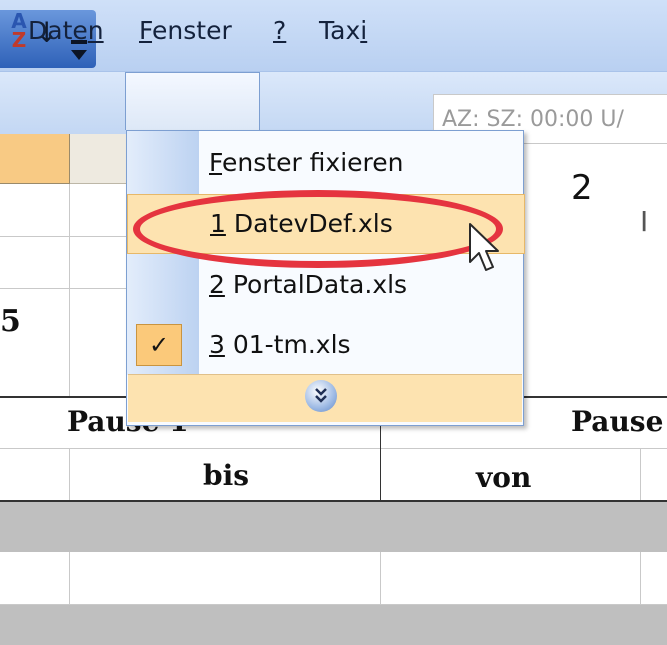 Image resolution: width=667 pixels, height=645 pixels. I want to click on mouse-cursor-icon, so click(486, 250).